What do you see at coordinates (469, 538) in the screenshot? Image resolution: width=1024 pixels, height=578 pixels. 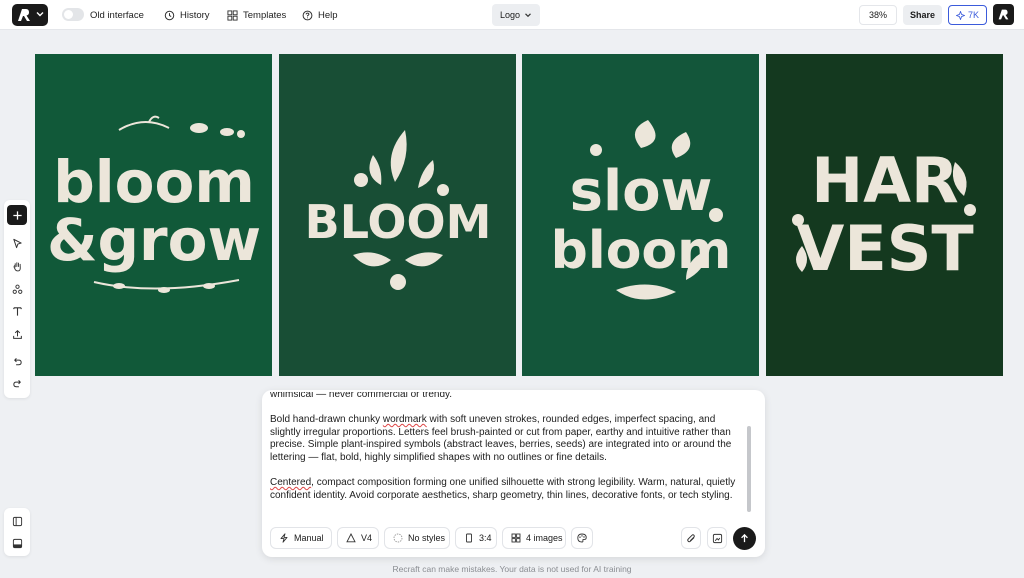 I see `aspect-ratio-icon` at bounding box center [469, 538].